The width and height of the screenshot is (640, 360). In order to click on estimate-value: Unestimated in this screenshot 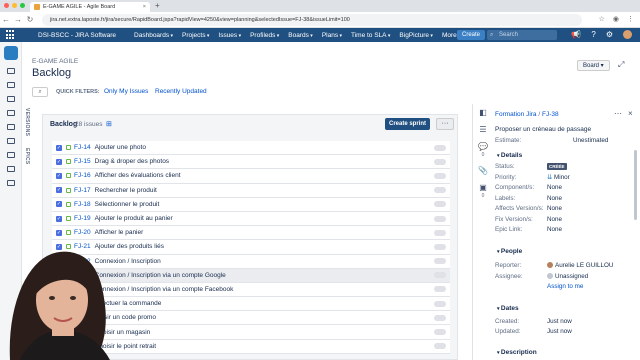, I will do `click(590, 140)`.